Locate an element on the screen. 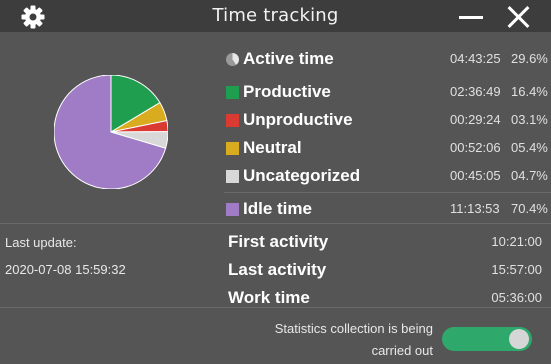 This screenshot has width=551, height=364. category-percent: 03.1% is located at coordinates (529, 119).